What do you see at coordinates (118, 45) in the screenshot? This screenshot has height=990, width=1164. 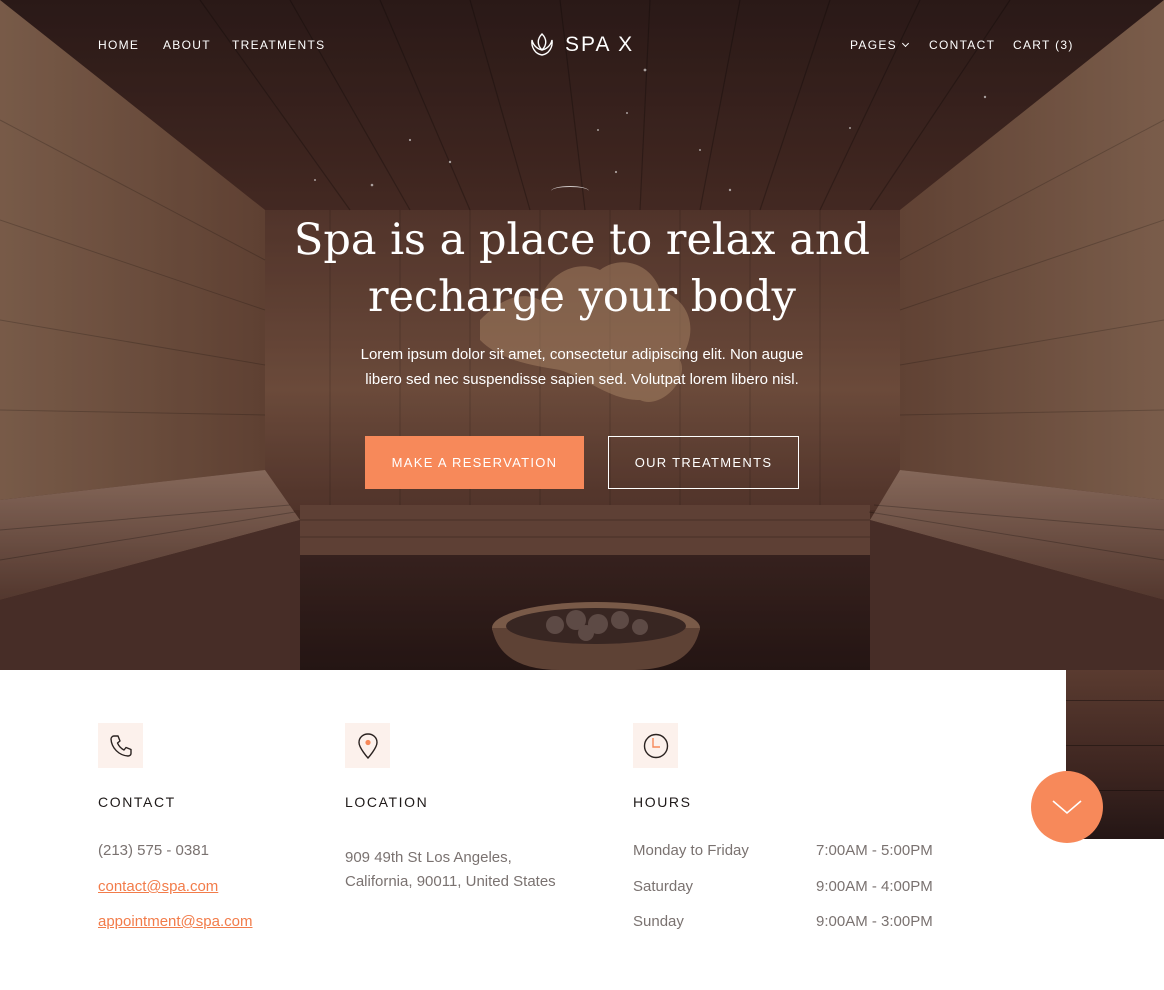 I see `nav-home: HOME` at bounding box center [118, 45].